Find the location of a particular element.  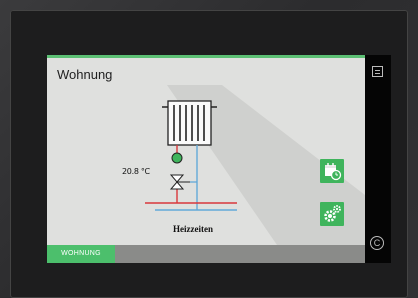

pump-icon is located at coordinates (177, 158).